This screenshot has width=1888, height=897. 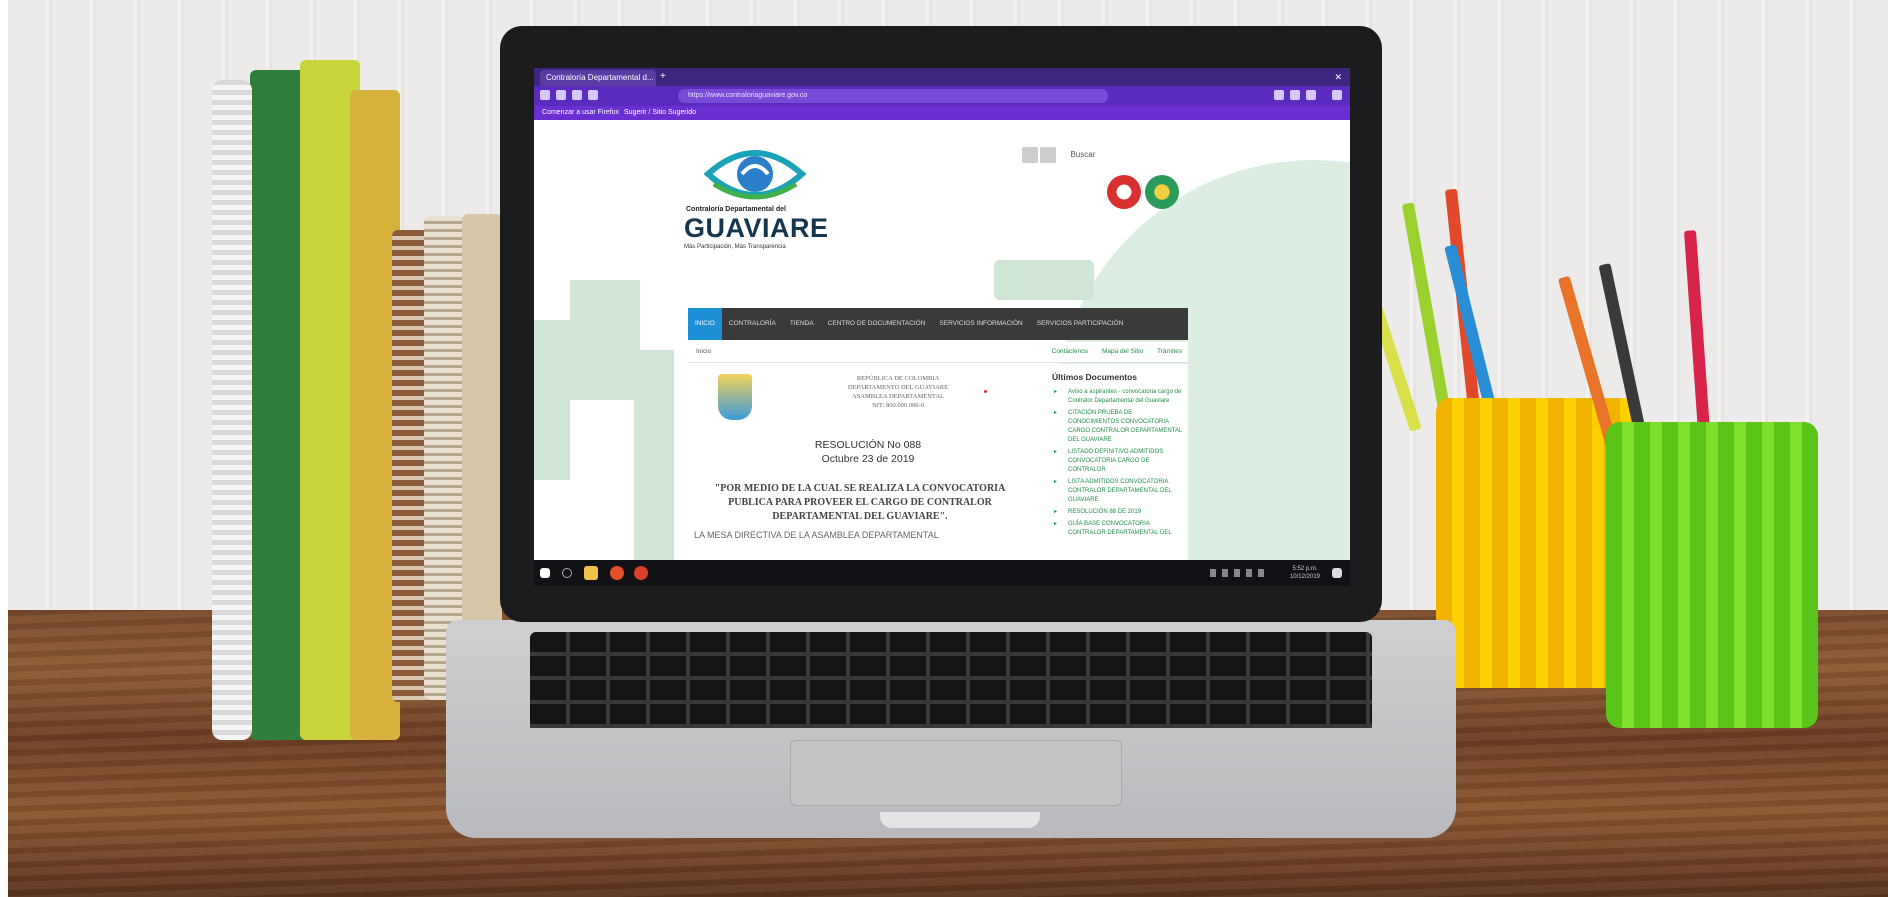 What do you see at coordinates (1279, 95) in the screenshot?
I see `library-icon` at bounding box center [1279, 95].